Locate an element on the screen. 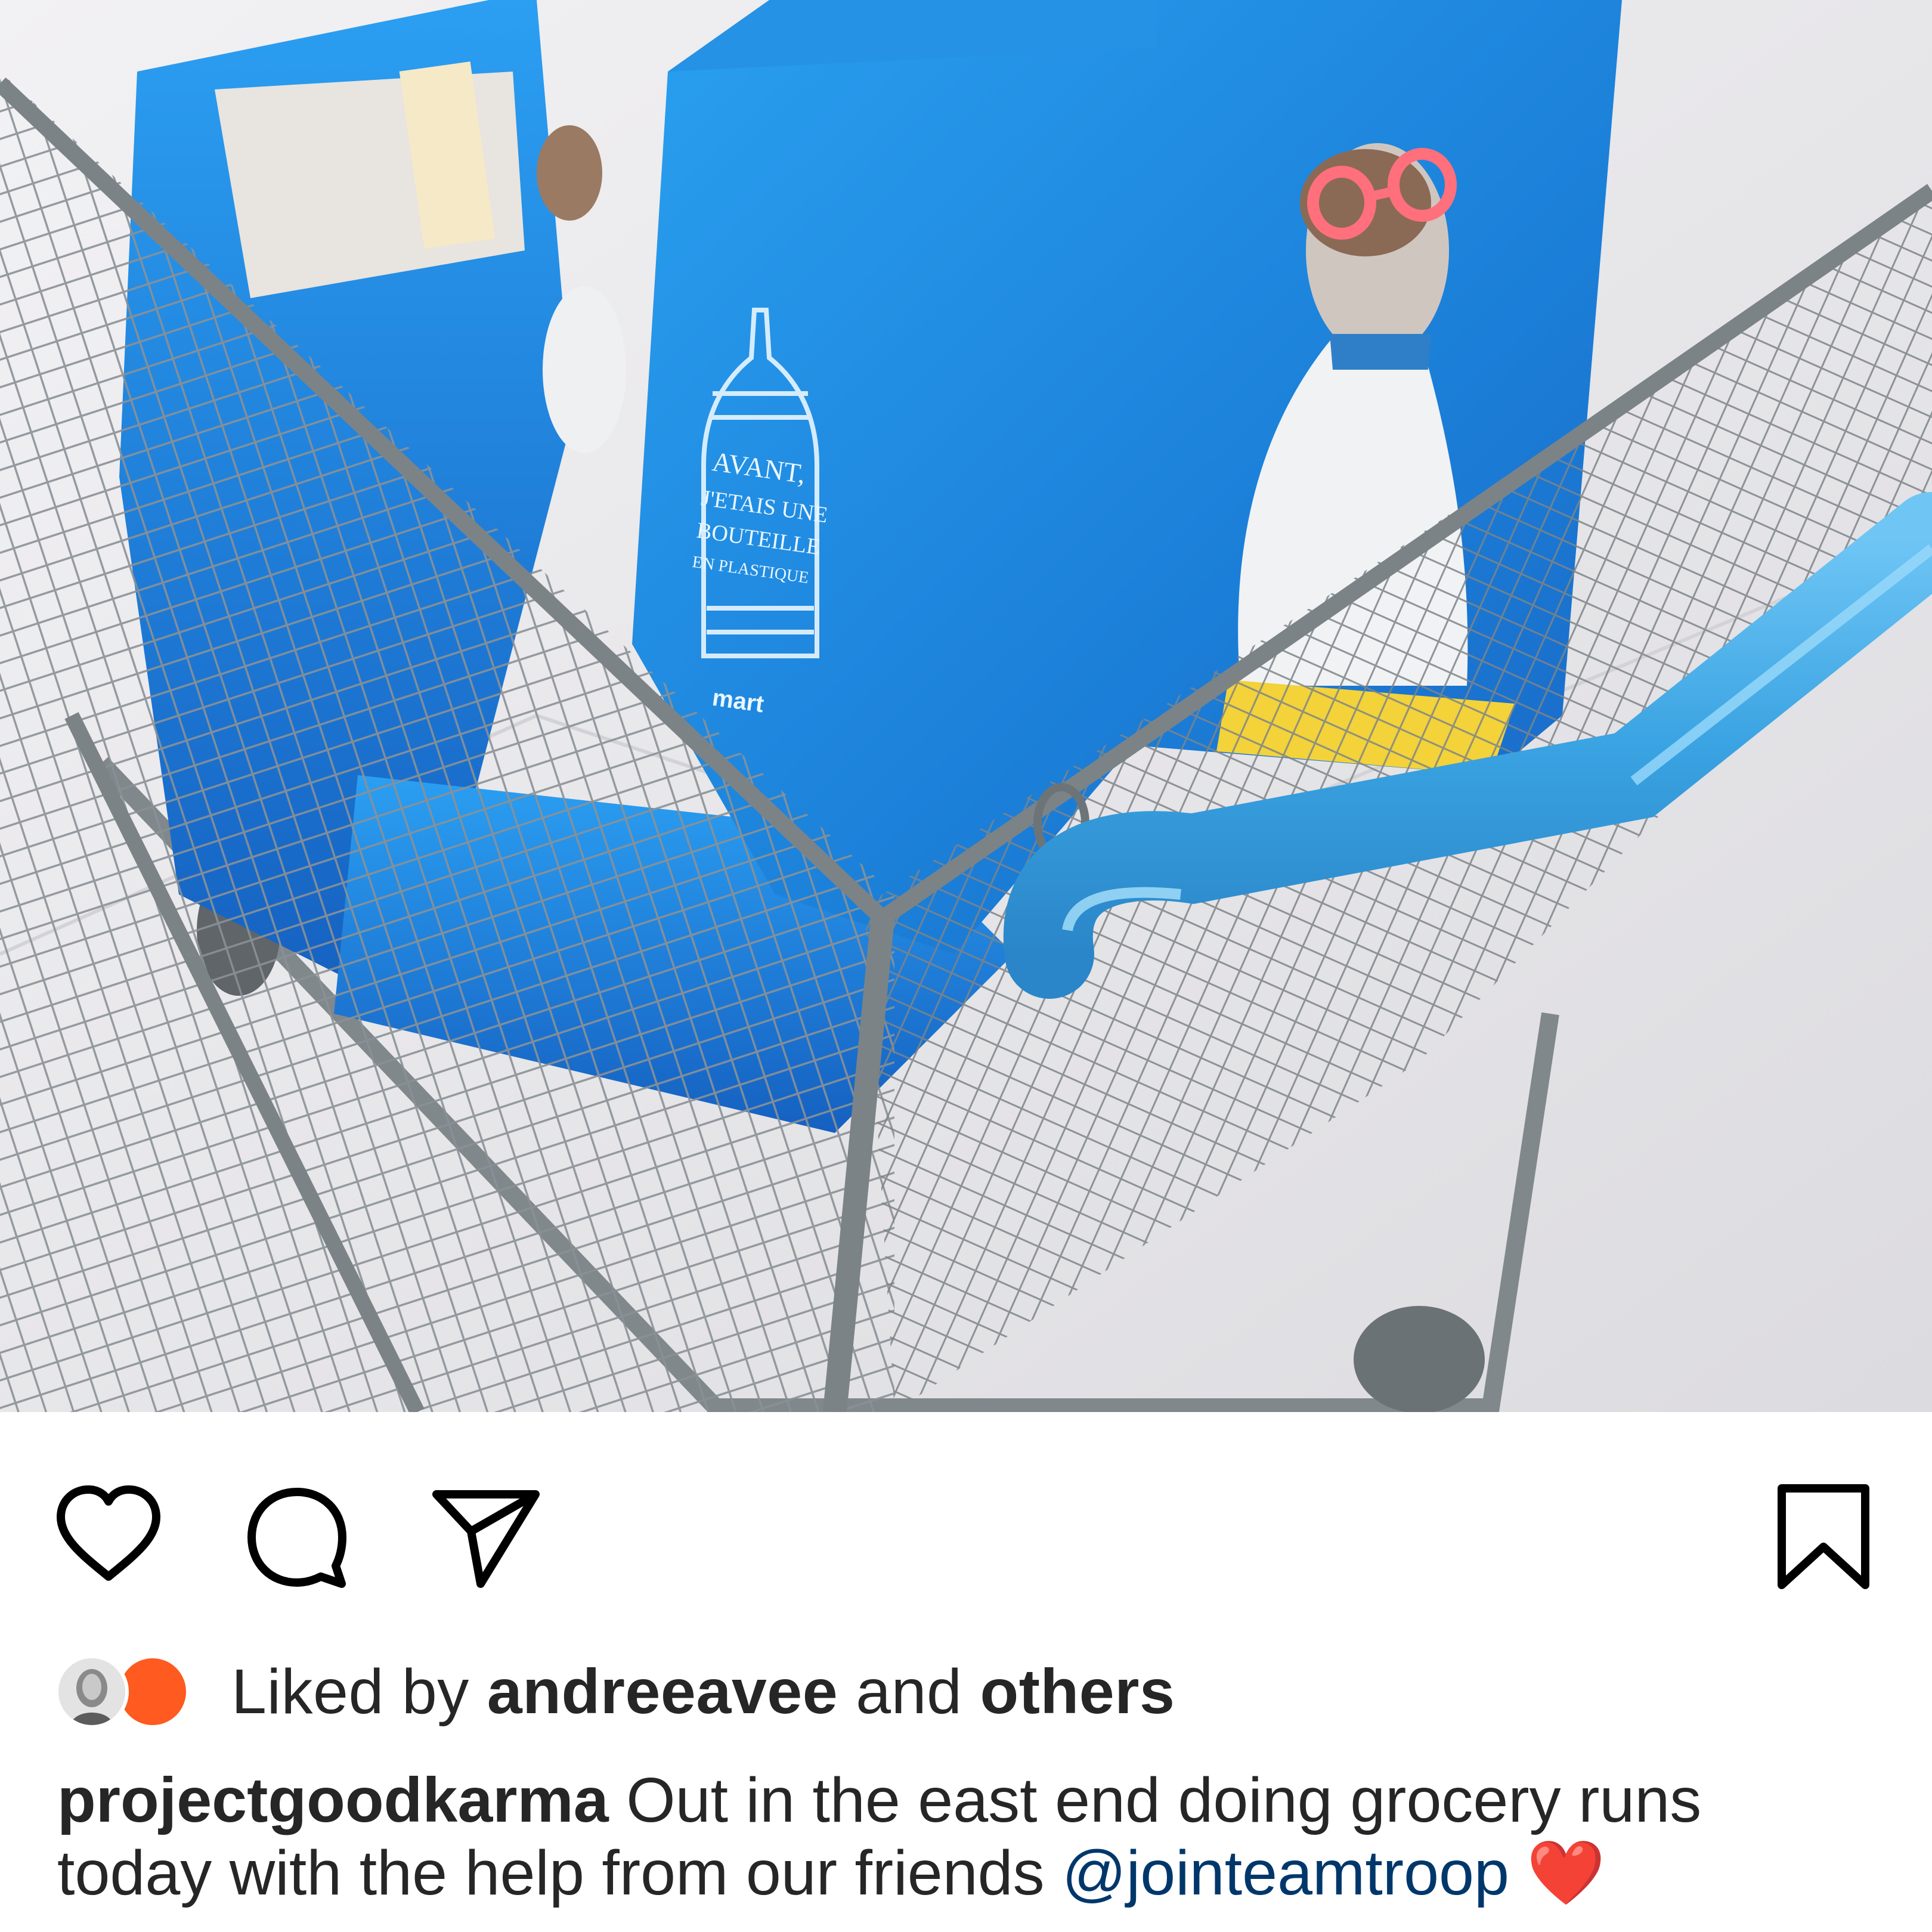 Image resolution: width=1932 pixels, height=1932 pixels. comment-button is located at coordinates (297, 1536).